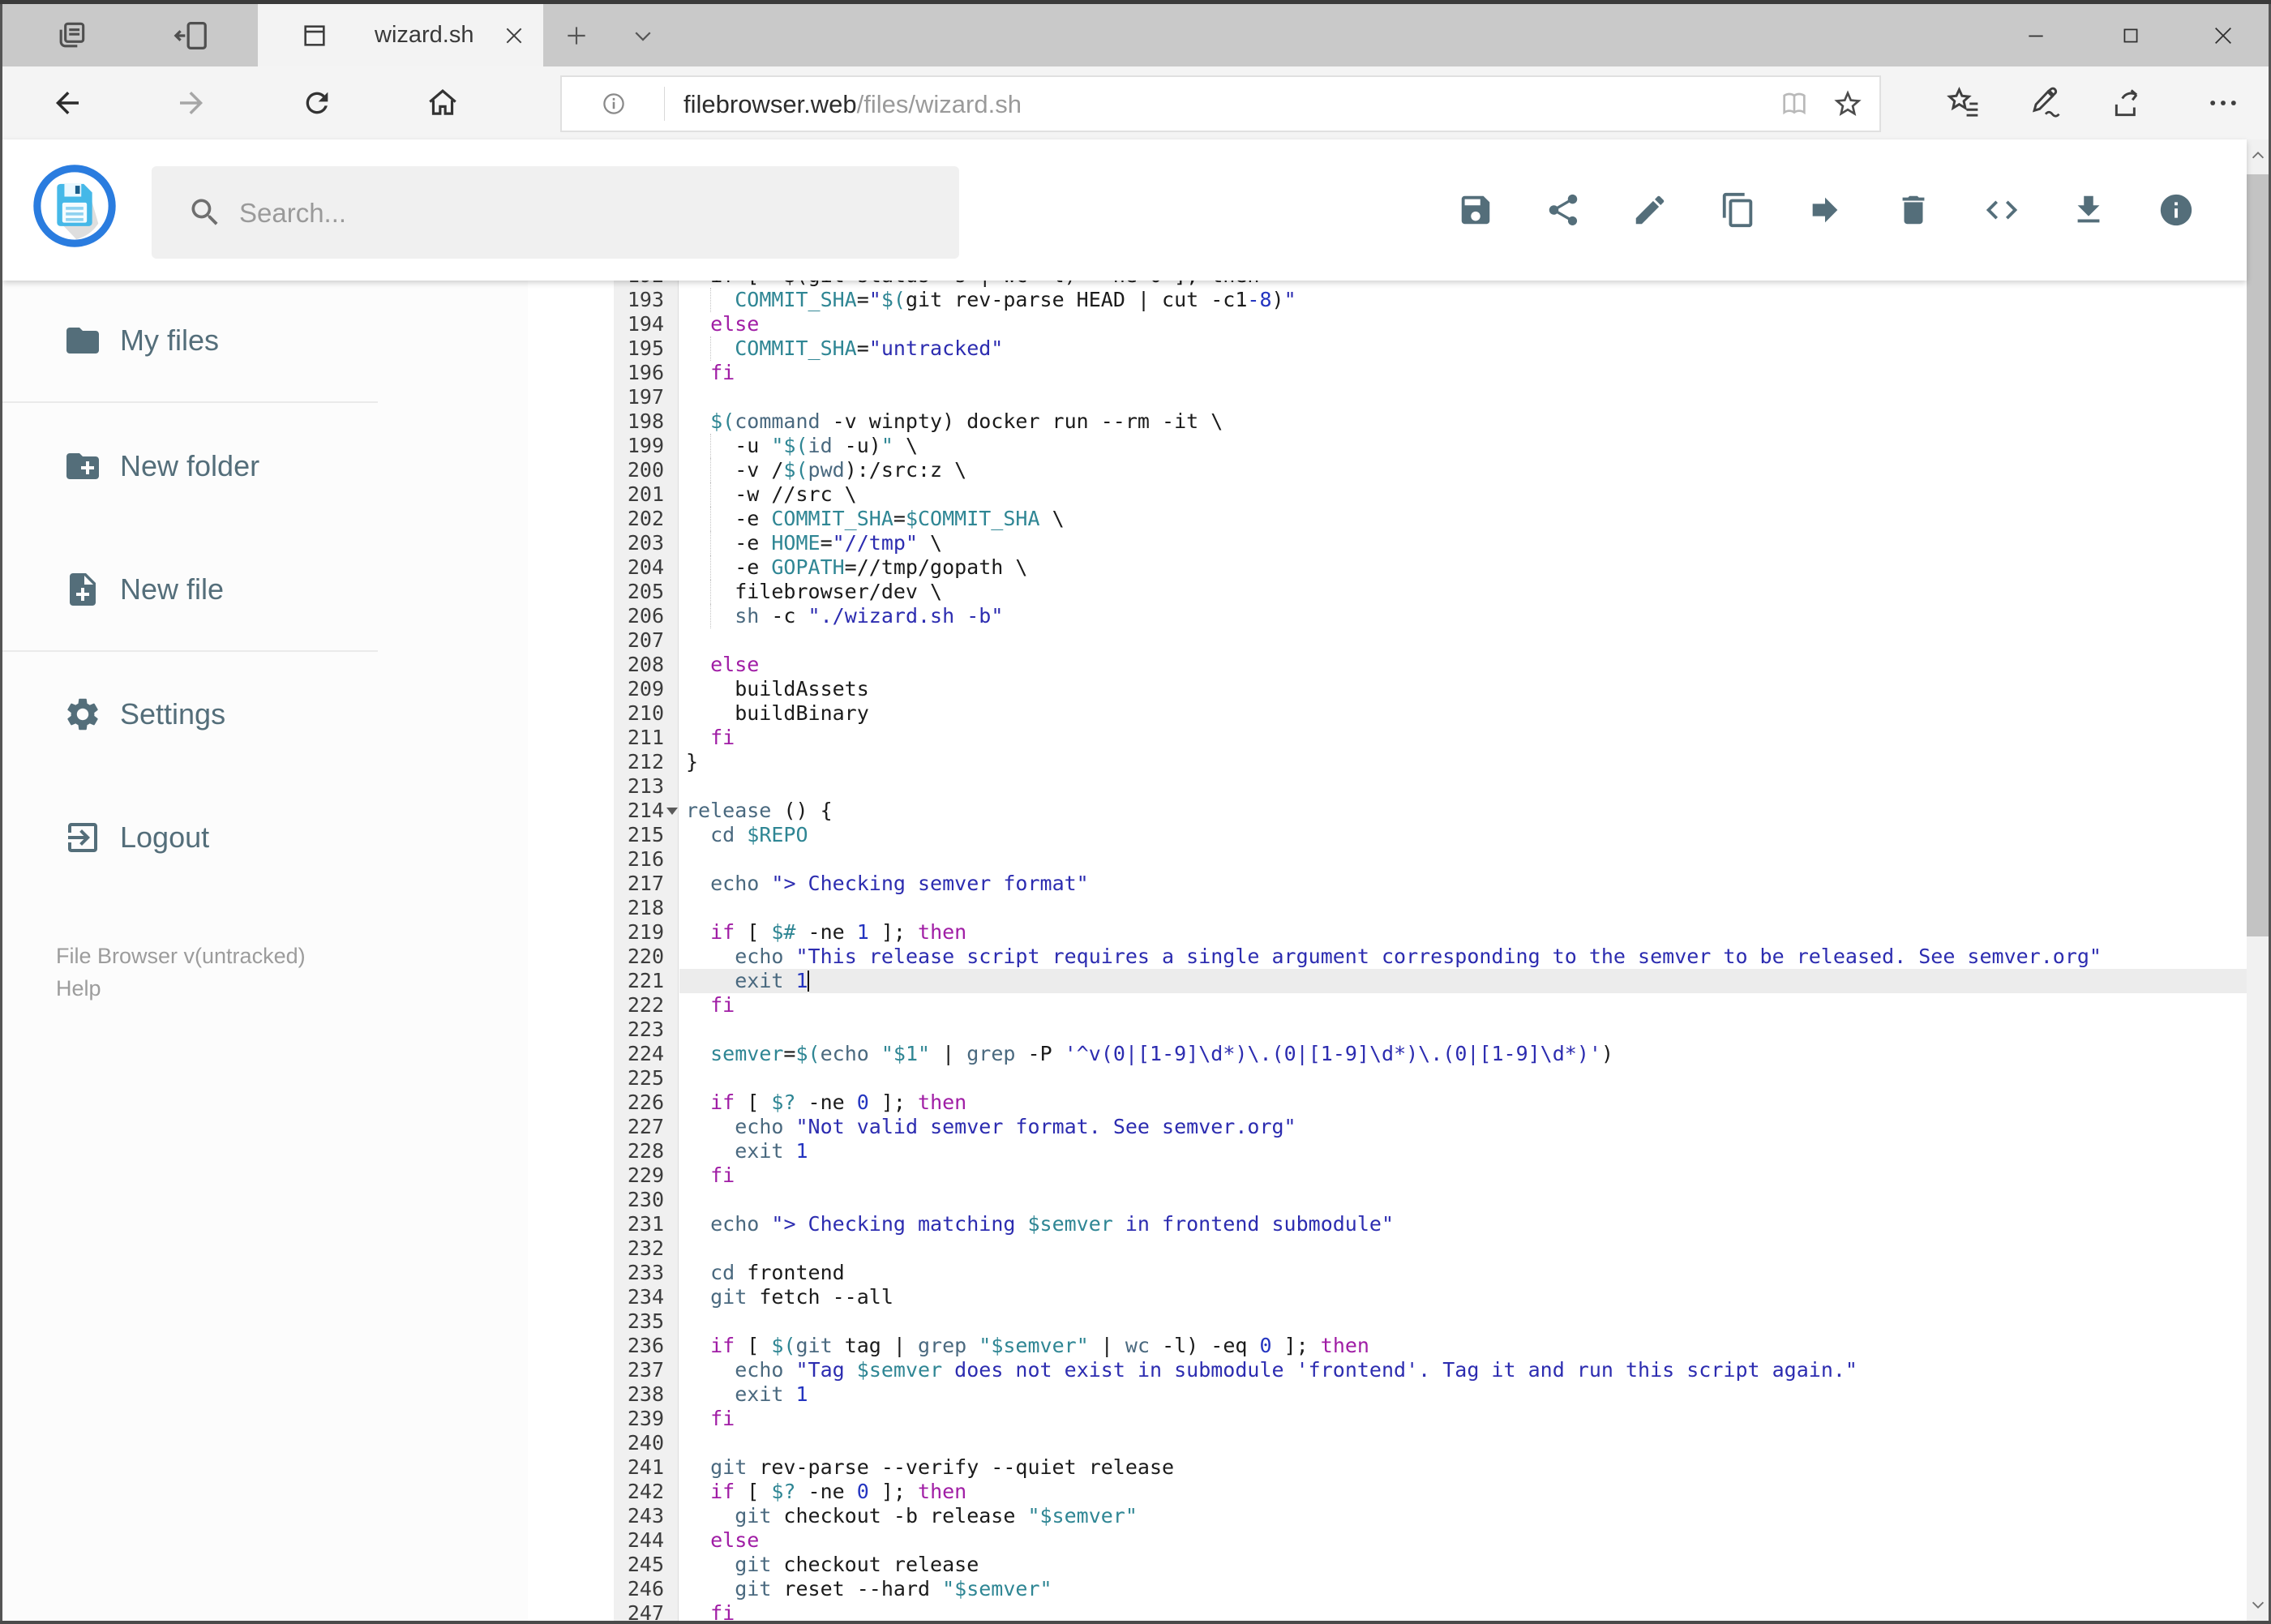 This screenshot has width=2271, height=1624. Describe the element at coordinates (2223, 35) in the screenshot. I see `close-button` at that location.